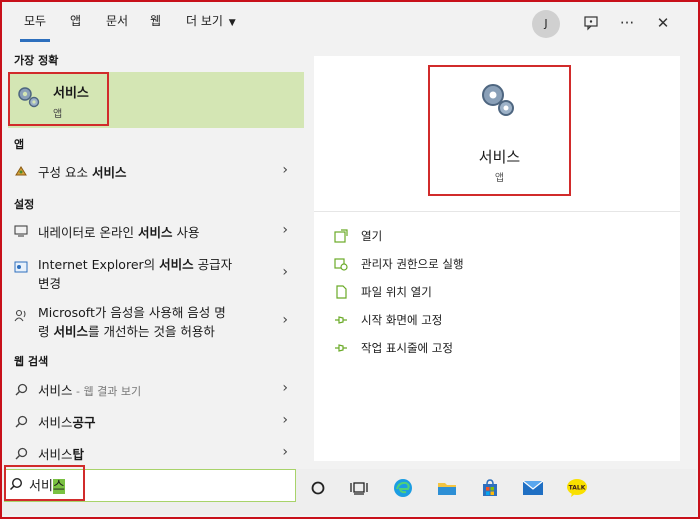  What do you see at coordinates (591, 23) in the screenshot?
I see `feedback-icon` at bounding box center [591, 23].